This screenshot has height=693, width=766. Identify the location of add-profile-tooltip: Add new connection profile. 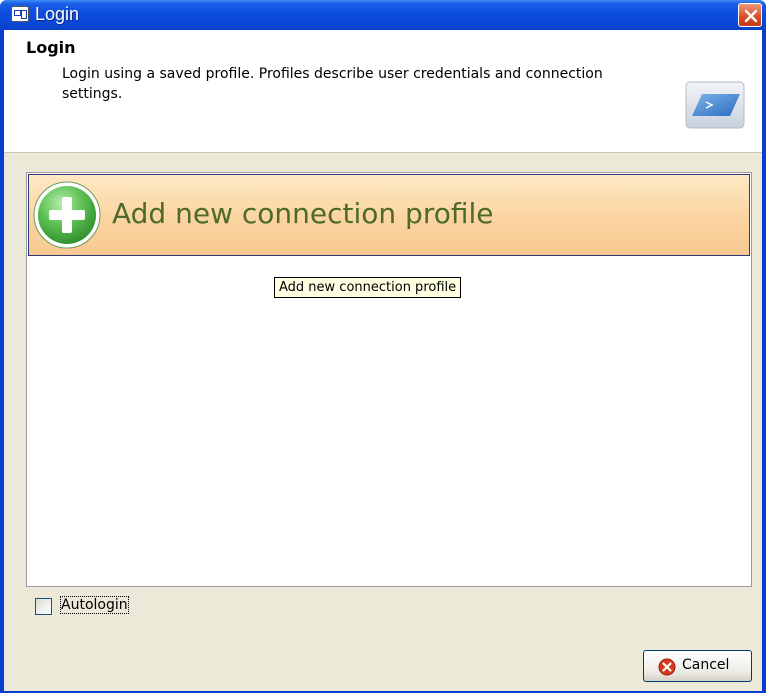
(368, 287).